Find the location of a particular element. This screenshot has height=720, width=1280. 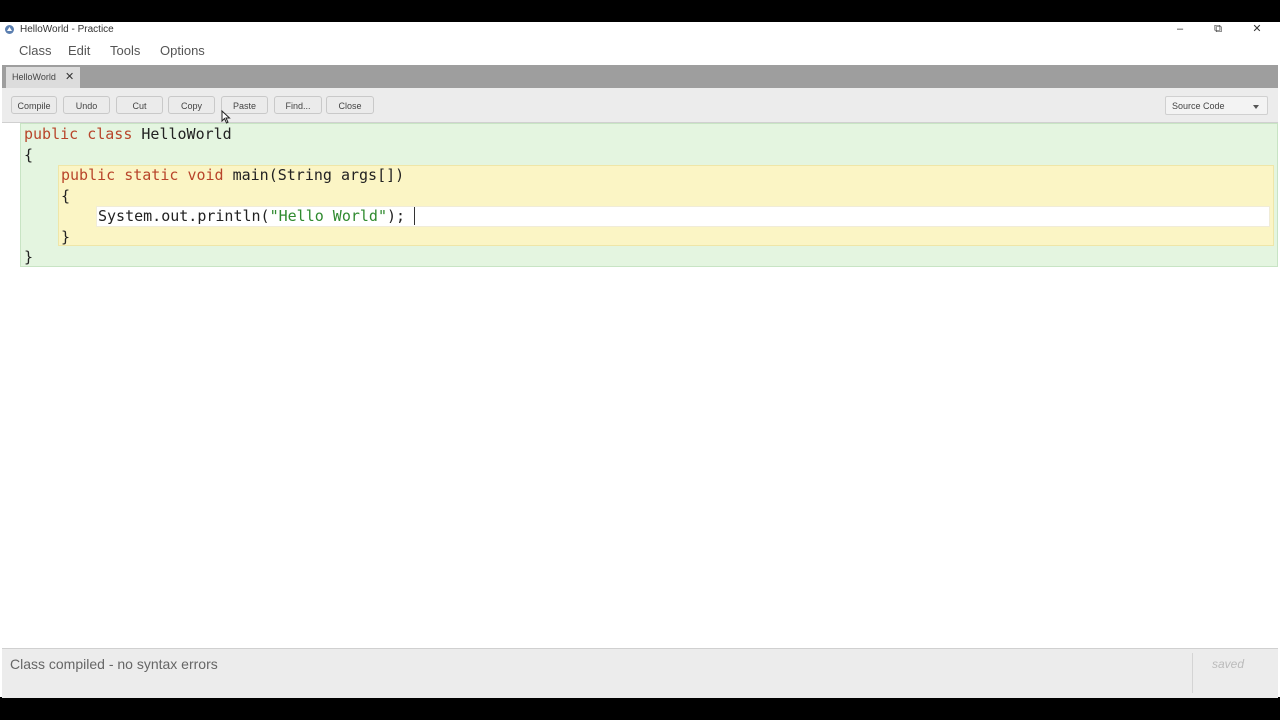

method-signature: main(String args[]) is located at coordinates (318, 175).